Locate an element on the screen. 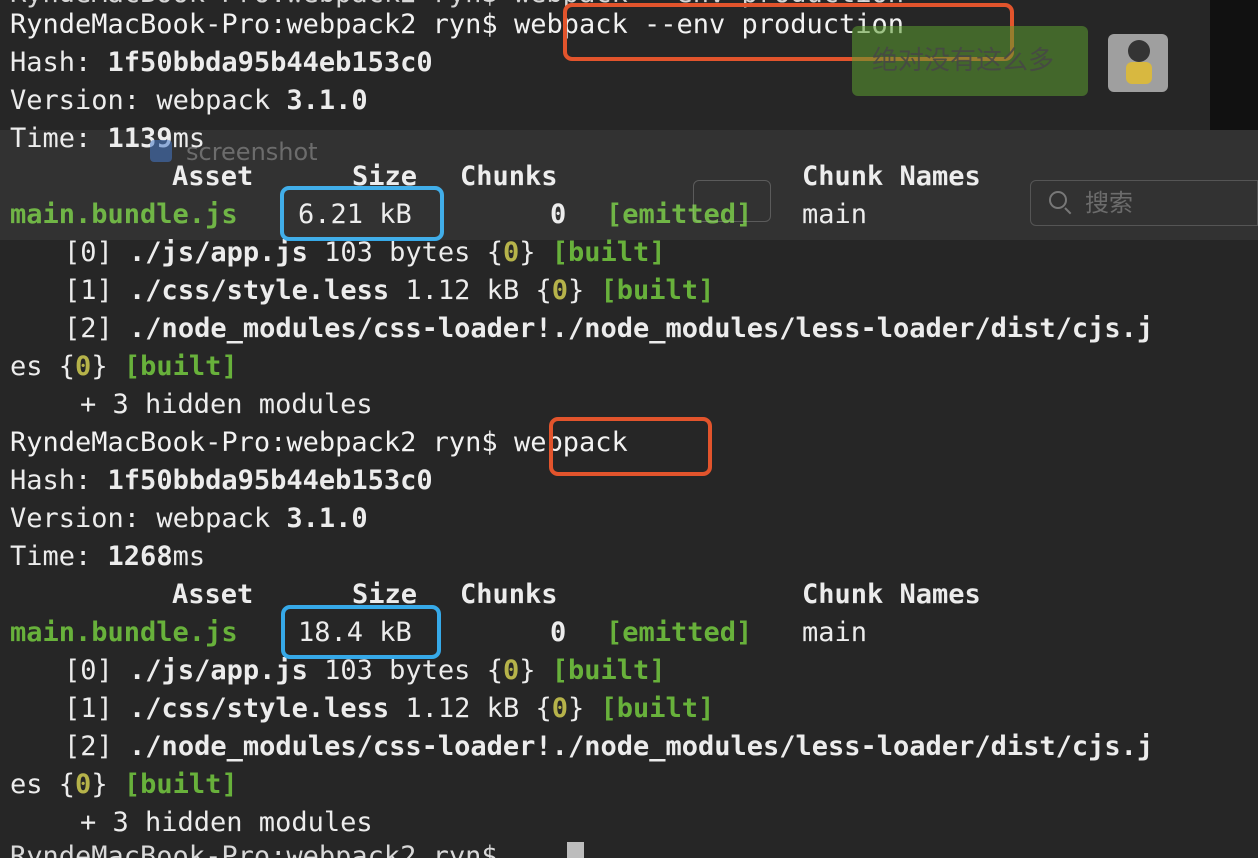  time-value: 1268 is located at coordinates (140, 556).